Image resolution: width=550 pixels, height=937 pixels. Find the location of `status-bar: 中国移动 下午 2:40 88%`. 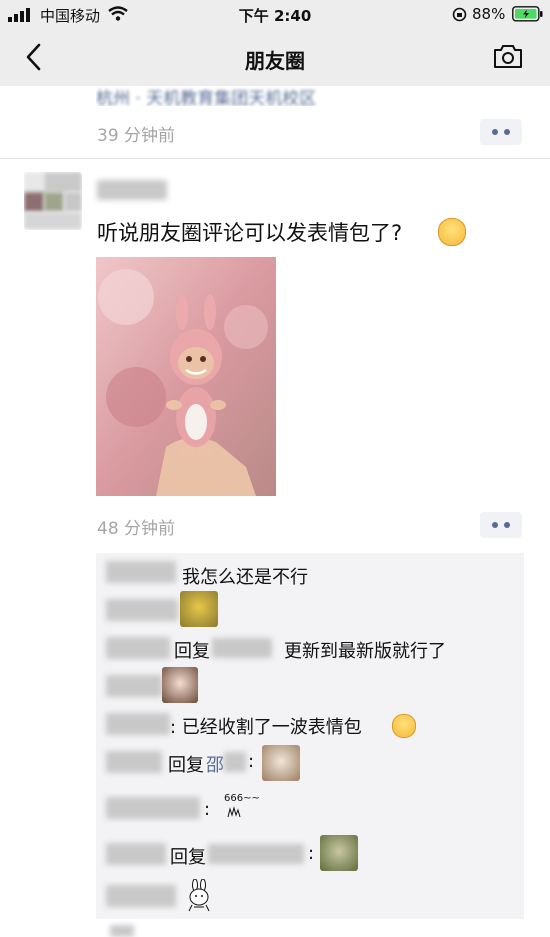

status-bar: 中国移动 下午 2:40 88% is located at coordinates (275, 14).